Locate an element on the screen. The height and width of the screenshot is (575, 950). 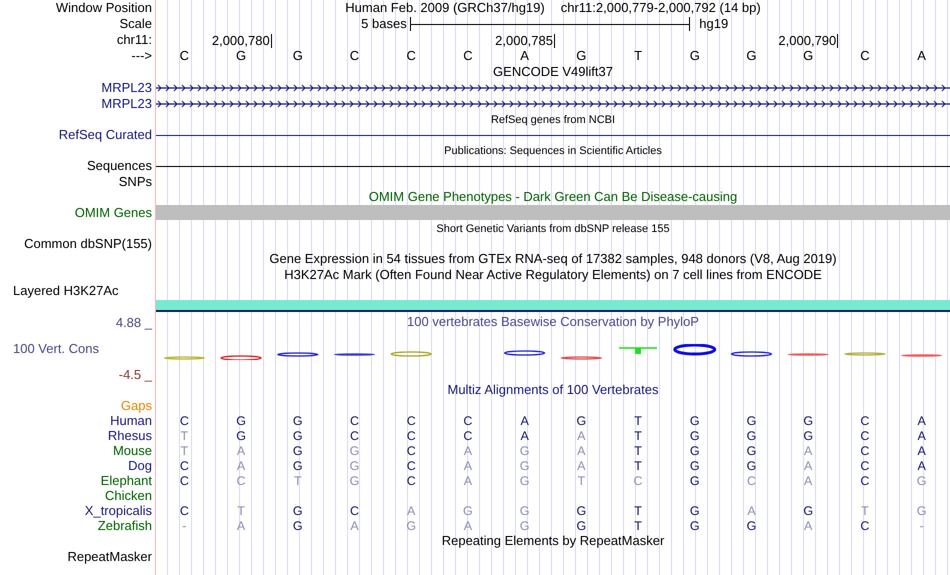
axis-max-label: 4.88 _ is located at coordinates (134, 323).